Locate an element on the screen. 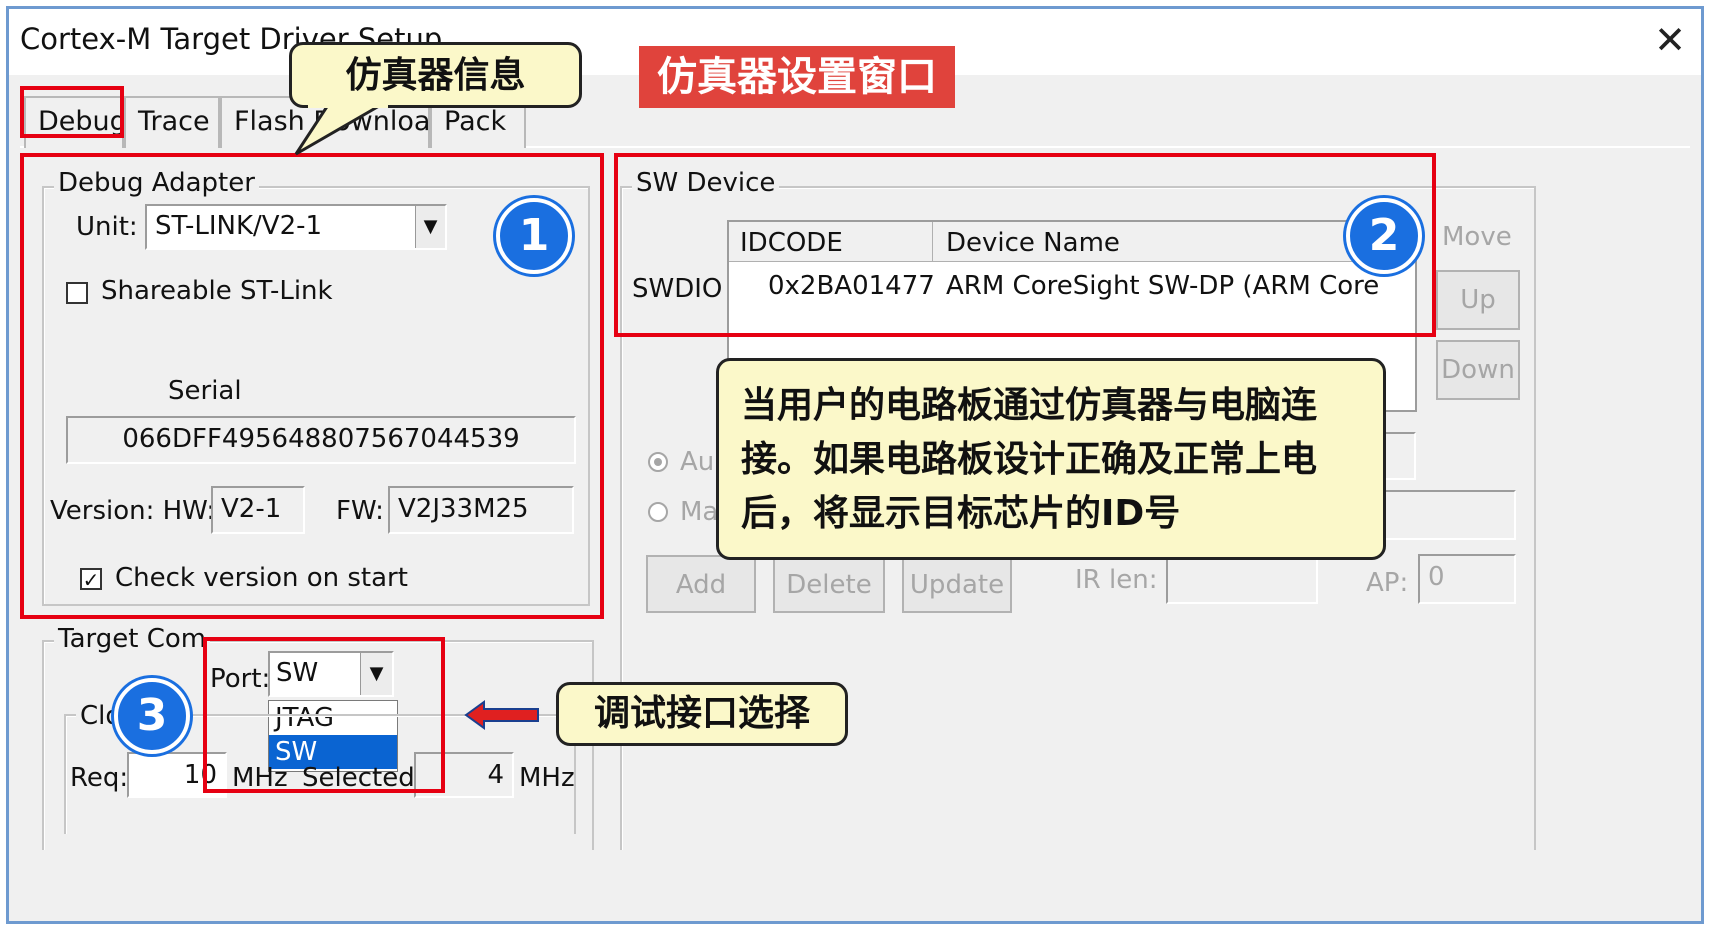  selected-unit-label: MHz is located at coordinates (547, 778).